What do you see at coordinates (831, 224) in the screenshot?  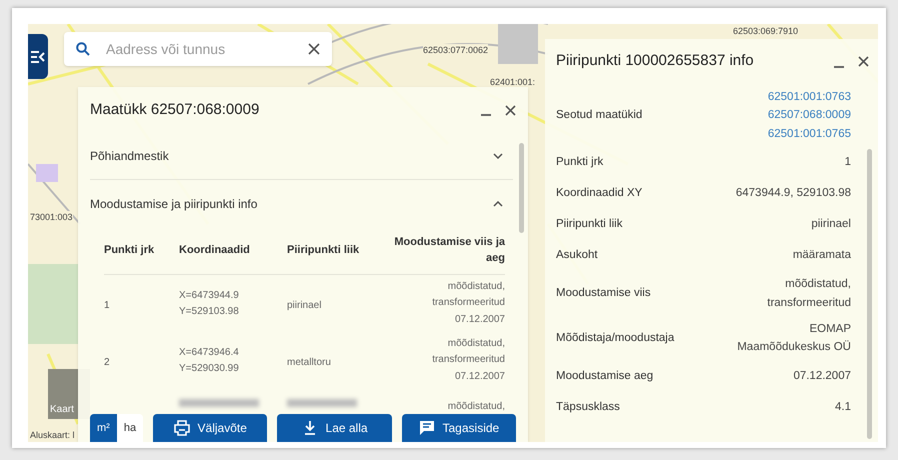 I see `field-value: piirinael` at bounding box center [831, 224].